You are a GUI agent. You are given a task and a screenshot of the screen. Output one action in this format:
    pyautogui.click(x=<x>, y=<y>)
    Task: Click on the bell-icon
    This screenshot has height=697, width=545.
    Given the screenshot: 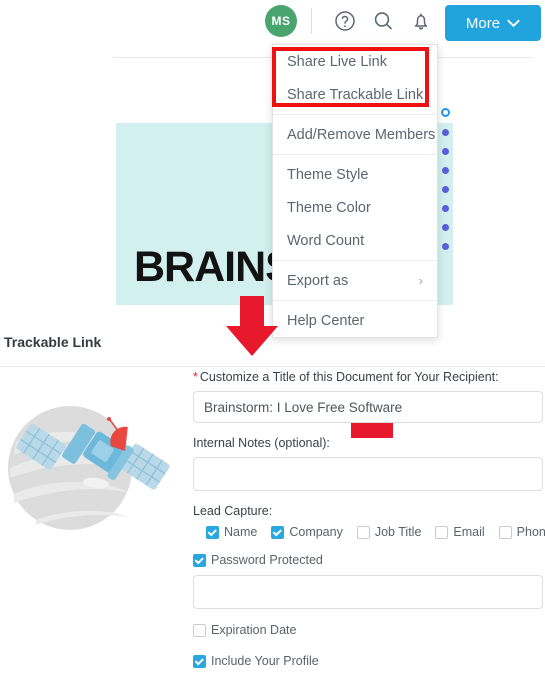 What is the action you would take?
    pyautogui.click(x=421, y=21)
    